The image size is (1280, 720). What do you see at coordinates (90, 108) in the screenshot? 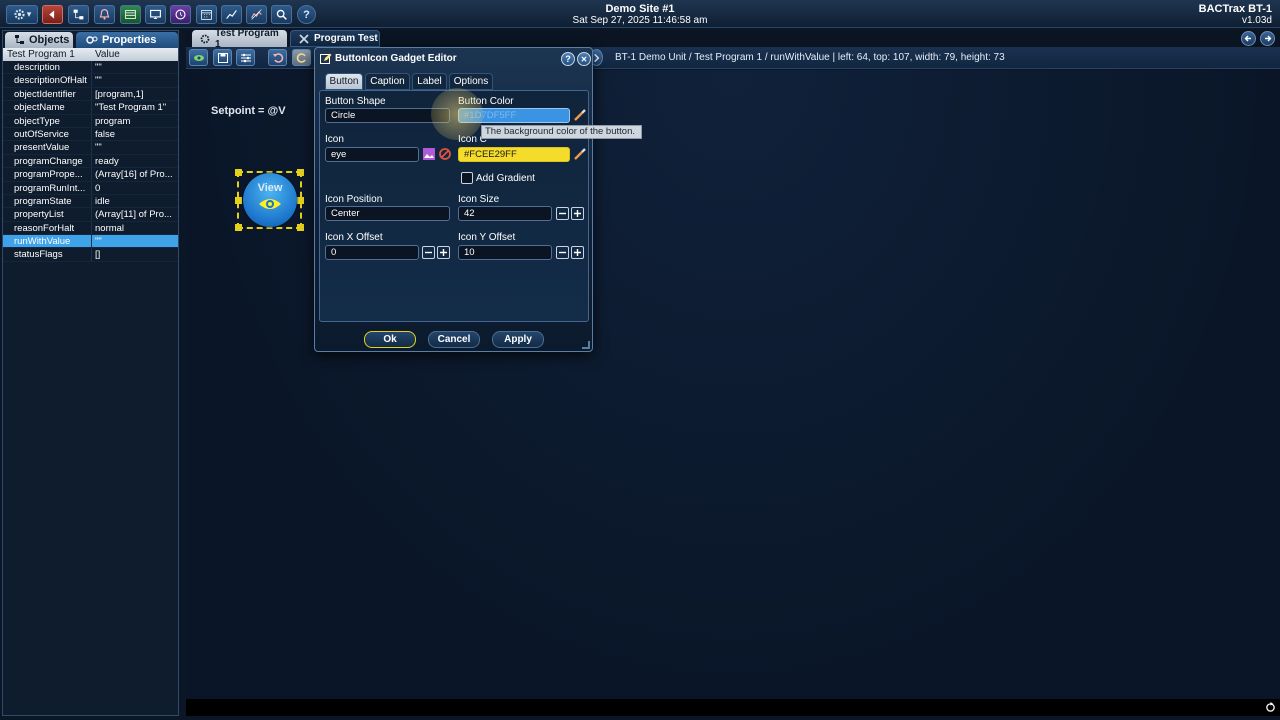
I see `property-row: objectName "Test Program 1"` at bounding box center [90, 108].